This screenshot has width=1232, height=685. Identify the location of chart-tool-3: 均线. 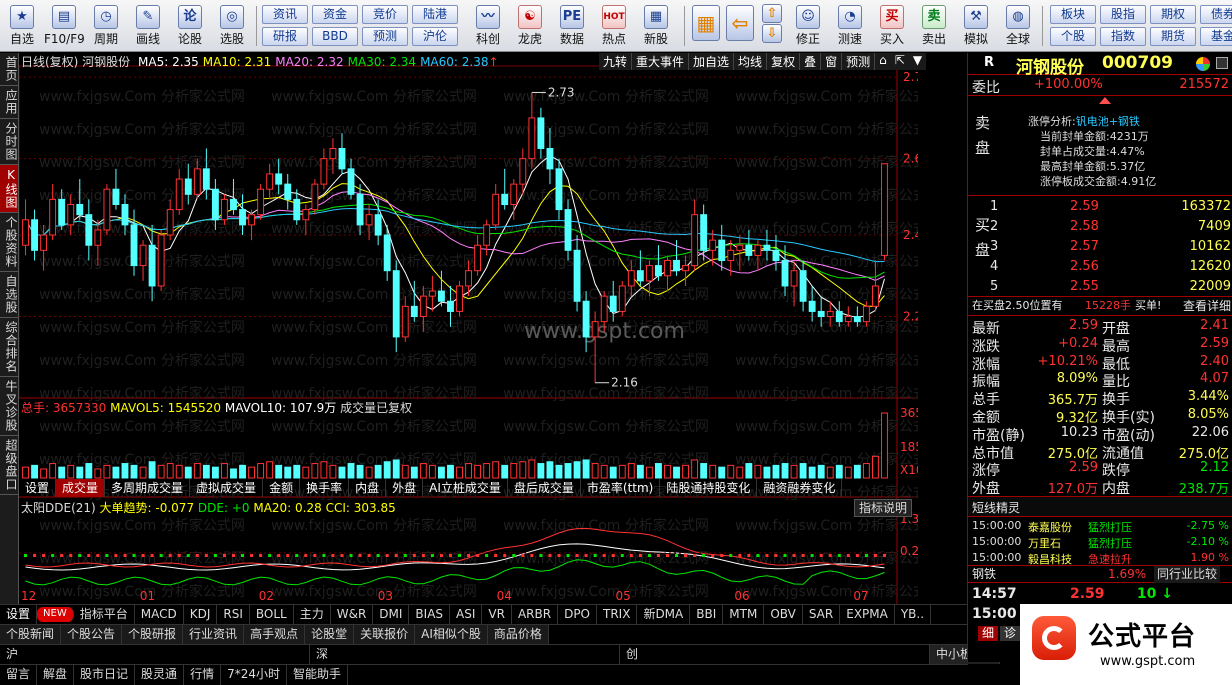
(751, 61).